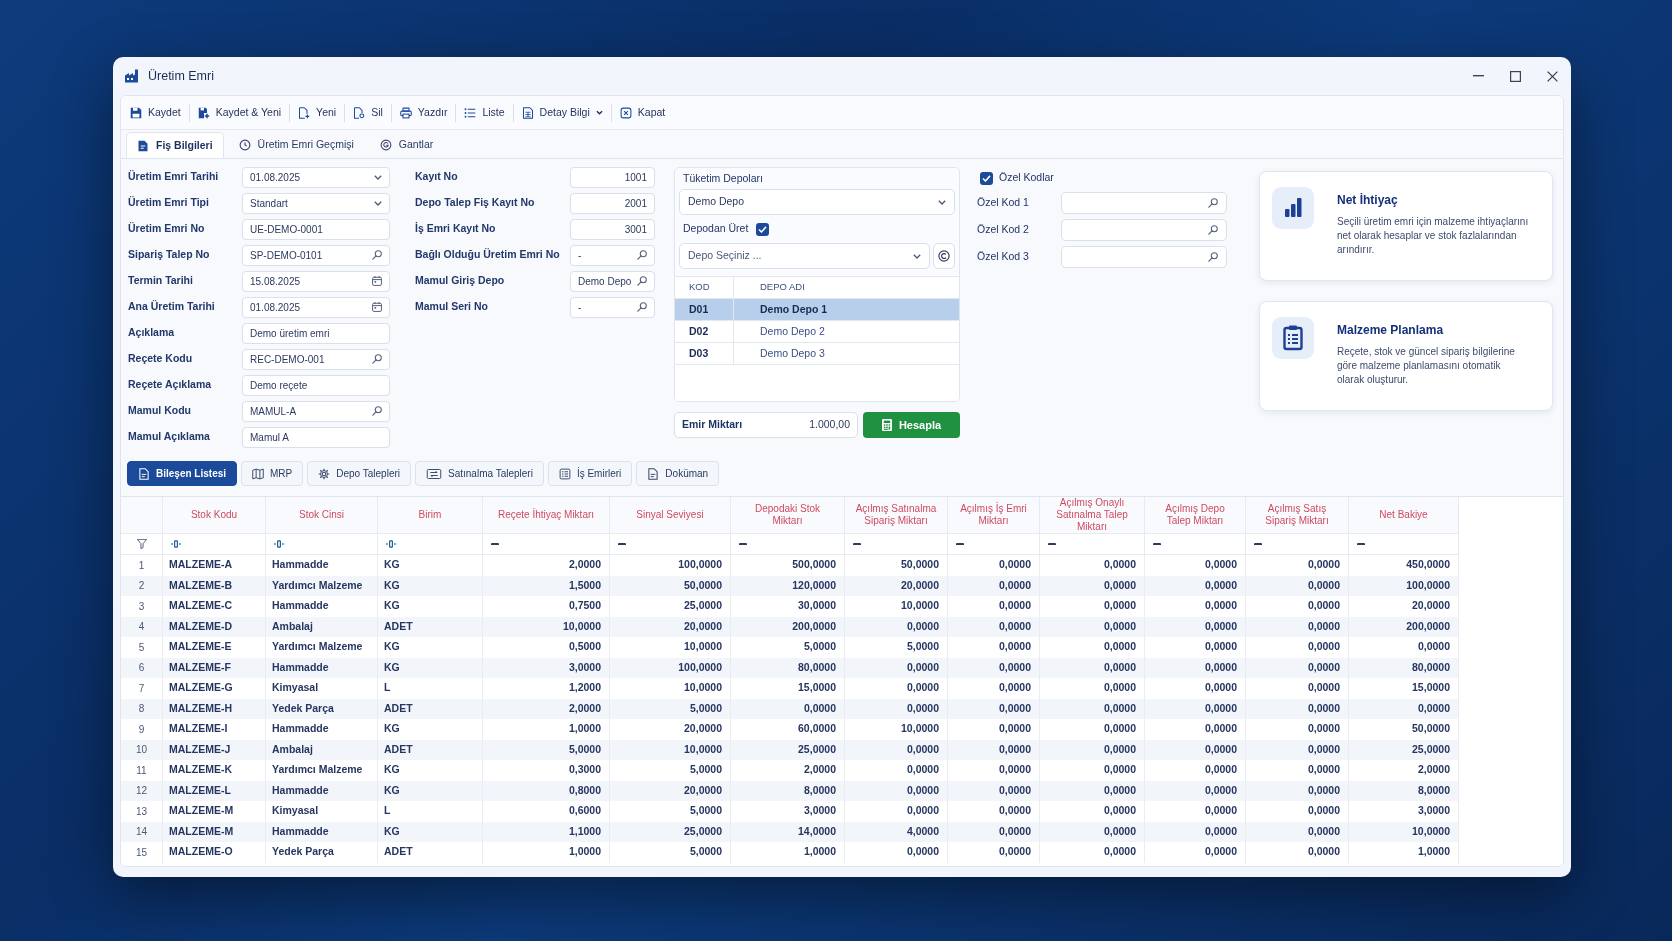 The image size is (1672, 941). What do you see at coordinates (817, 202) in the screenshot?
I see `dropdown: Demo Depo` at bounding box center [817, 202].